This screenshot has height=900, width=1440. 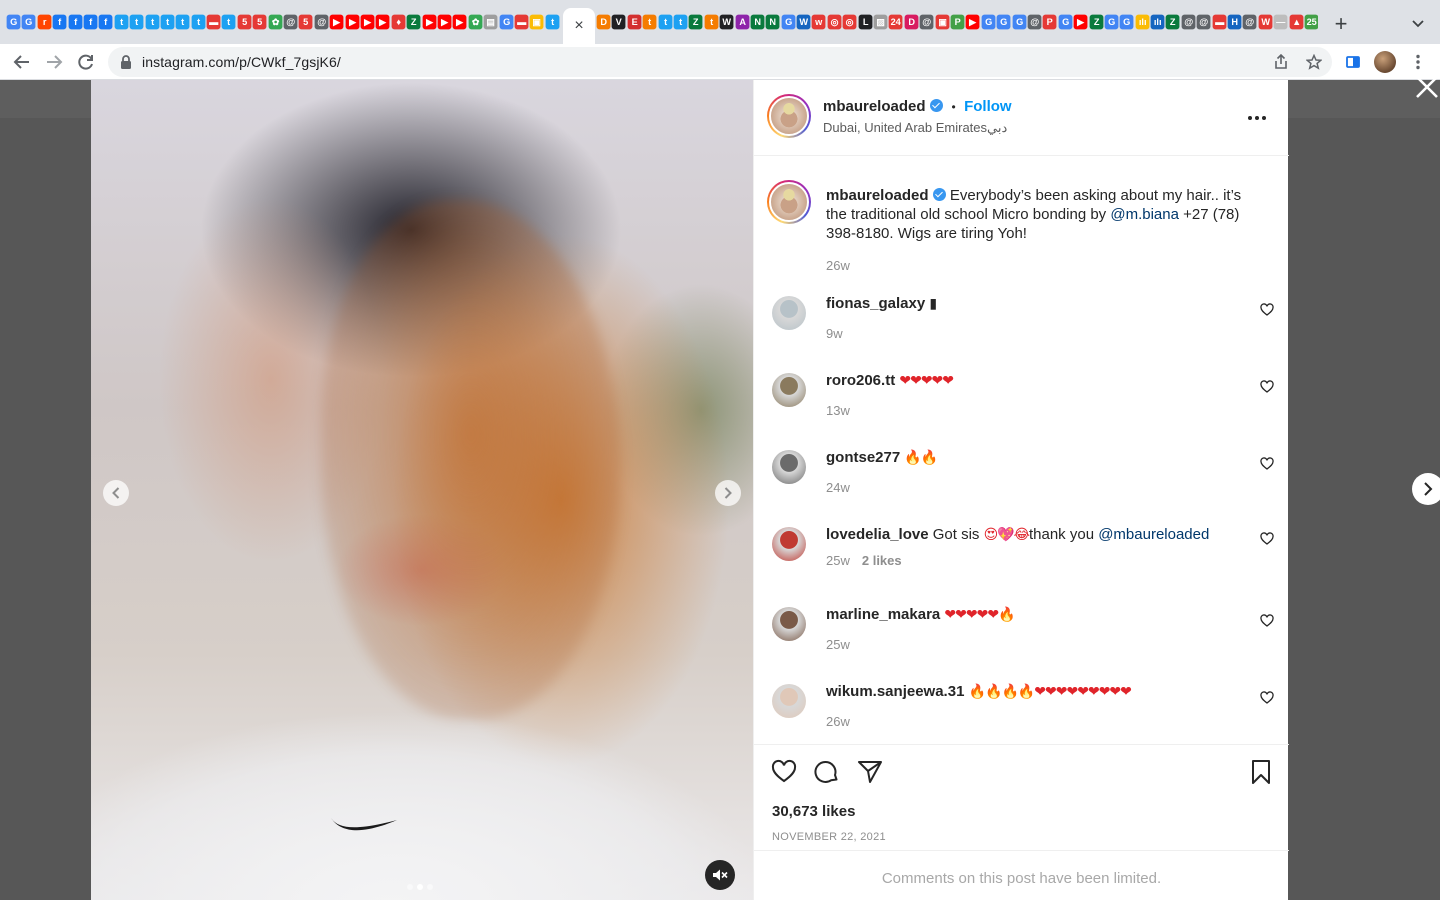 I want to click on new-tab-button: +, so click(x=1341, y=23).